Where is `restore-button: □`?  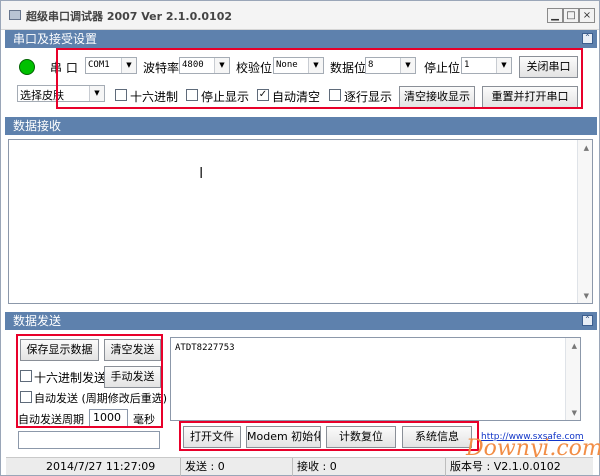
restore-button: □ is located at coordinates (571, 15).